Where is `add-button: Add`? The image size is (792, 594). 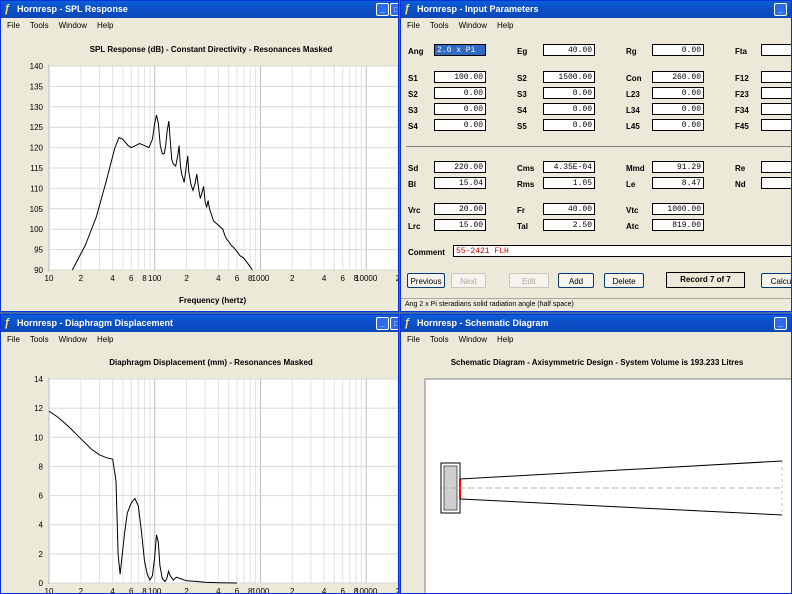
add-button: Add is located at coordinates (576, 280).